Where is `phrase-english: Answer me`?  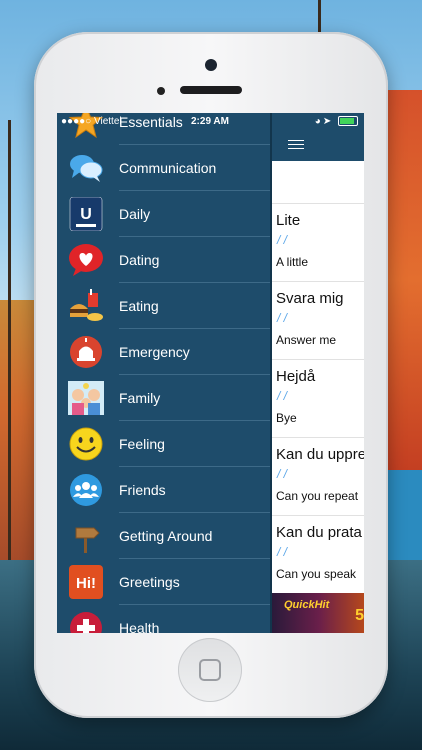 phrase-english: Answer me is located at coordinates (306, 340).